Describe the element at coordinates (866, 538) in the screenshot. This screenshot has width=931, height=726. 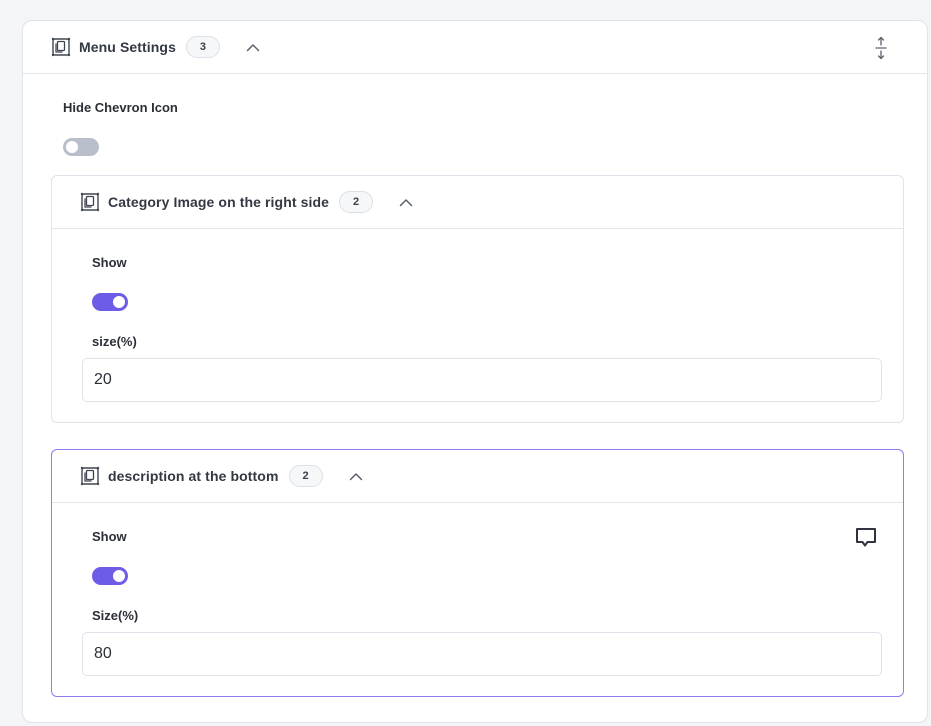
I see `comment-icon` at that location.